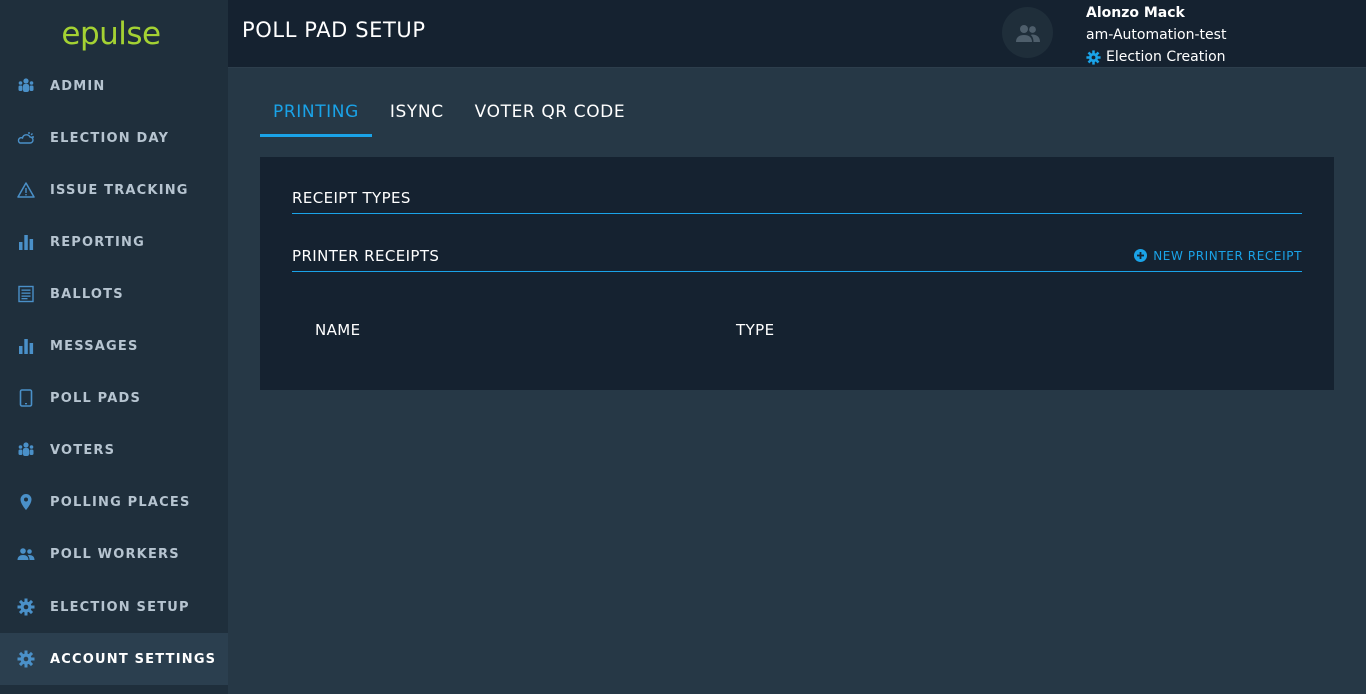  I want to click on sidebar-item-label: ACCOUNT SETTINGS, so click(133, 659).